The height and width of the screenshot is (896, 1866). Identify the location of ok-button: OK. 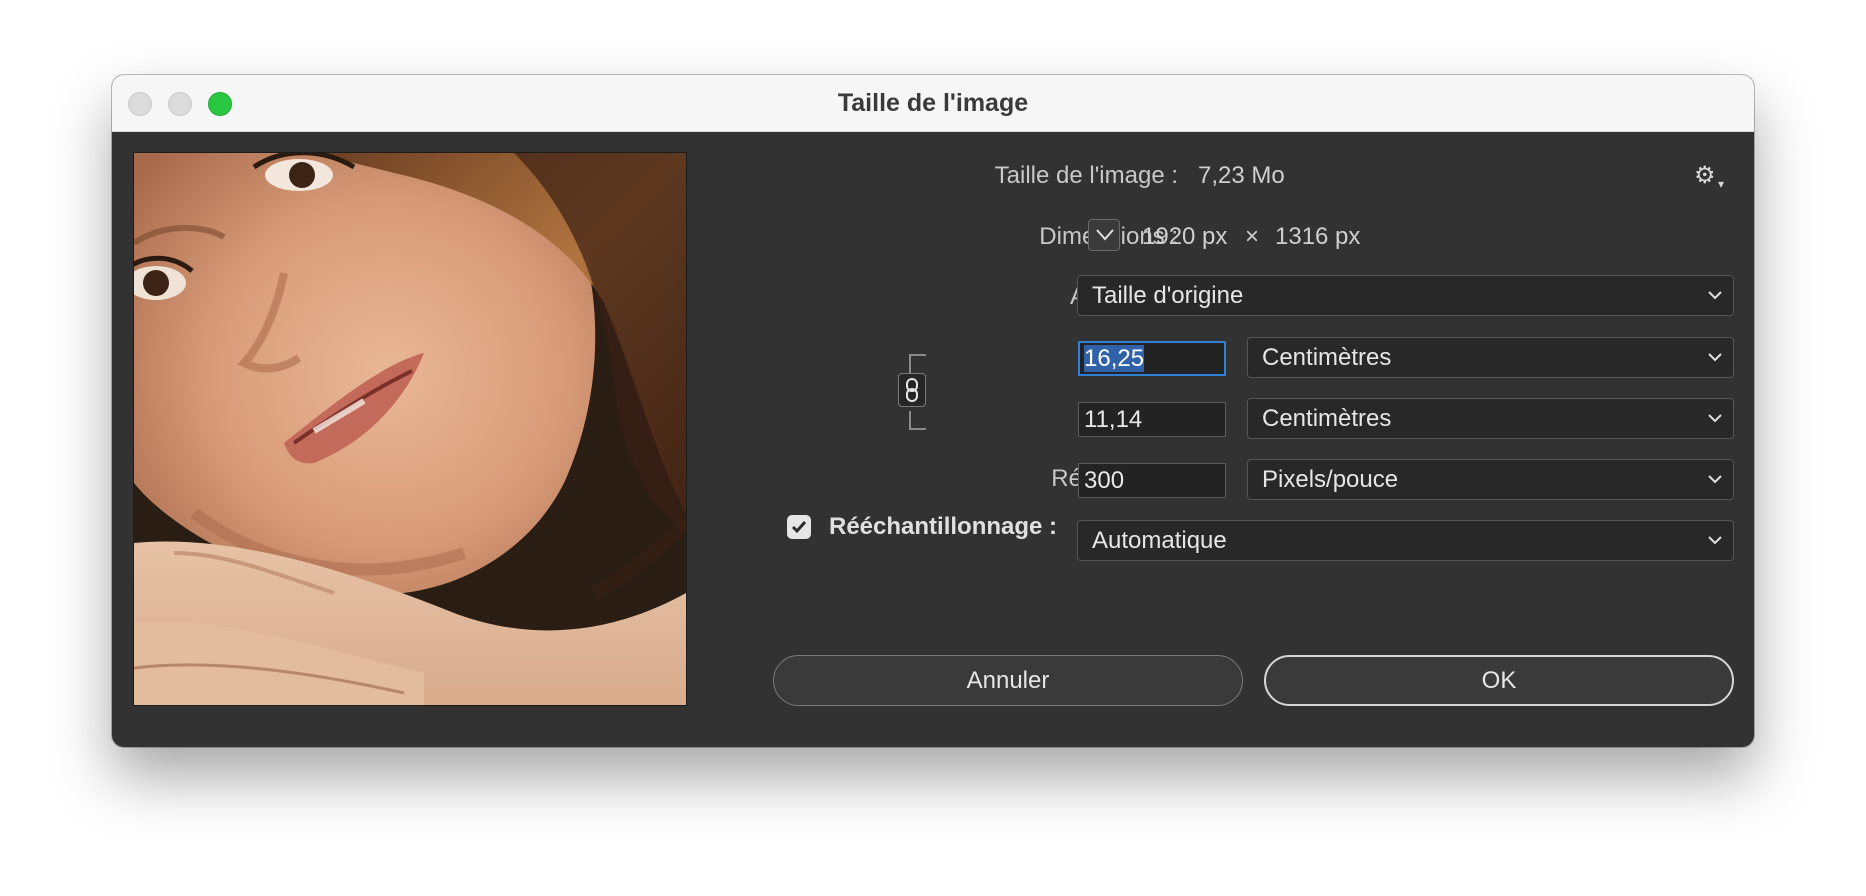
(1499, 680).